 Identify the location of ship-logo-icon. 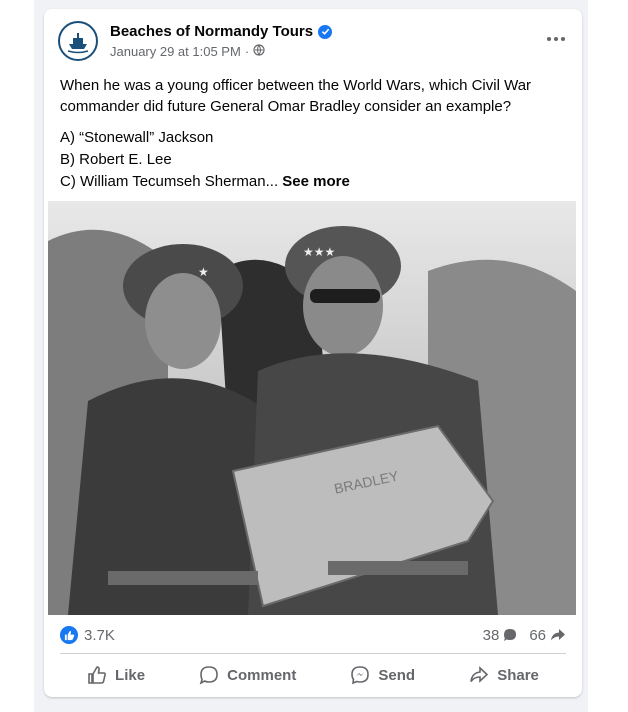
(78, 41).